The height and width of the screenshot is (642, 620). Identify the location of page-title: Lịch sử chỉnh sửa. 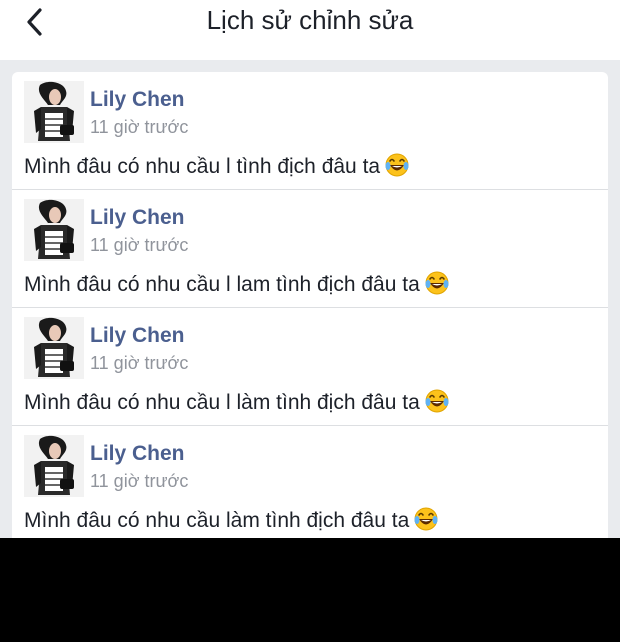
(310, 20).